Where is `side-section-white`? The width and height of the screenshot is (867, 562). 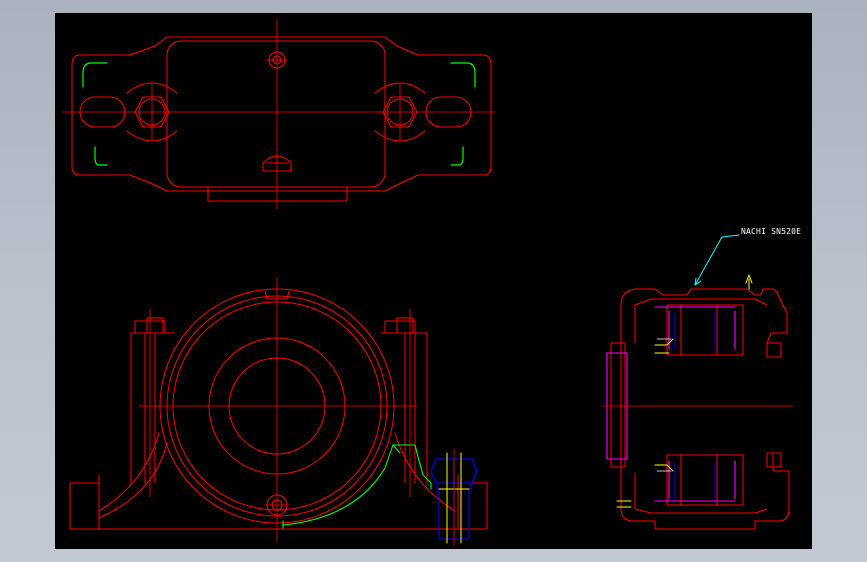 side-section-white is located at coordinates (664, 405).